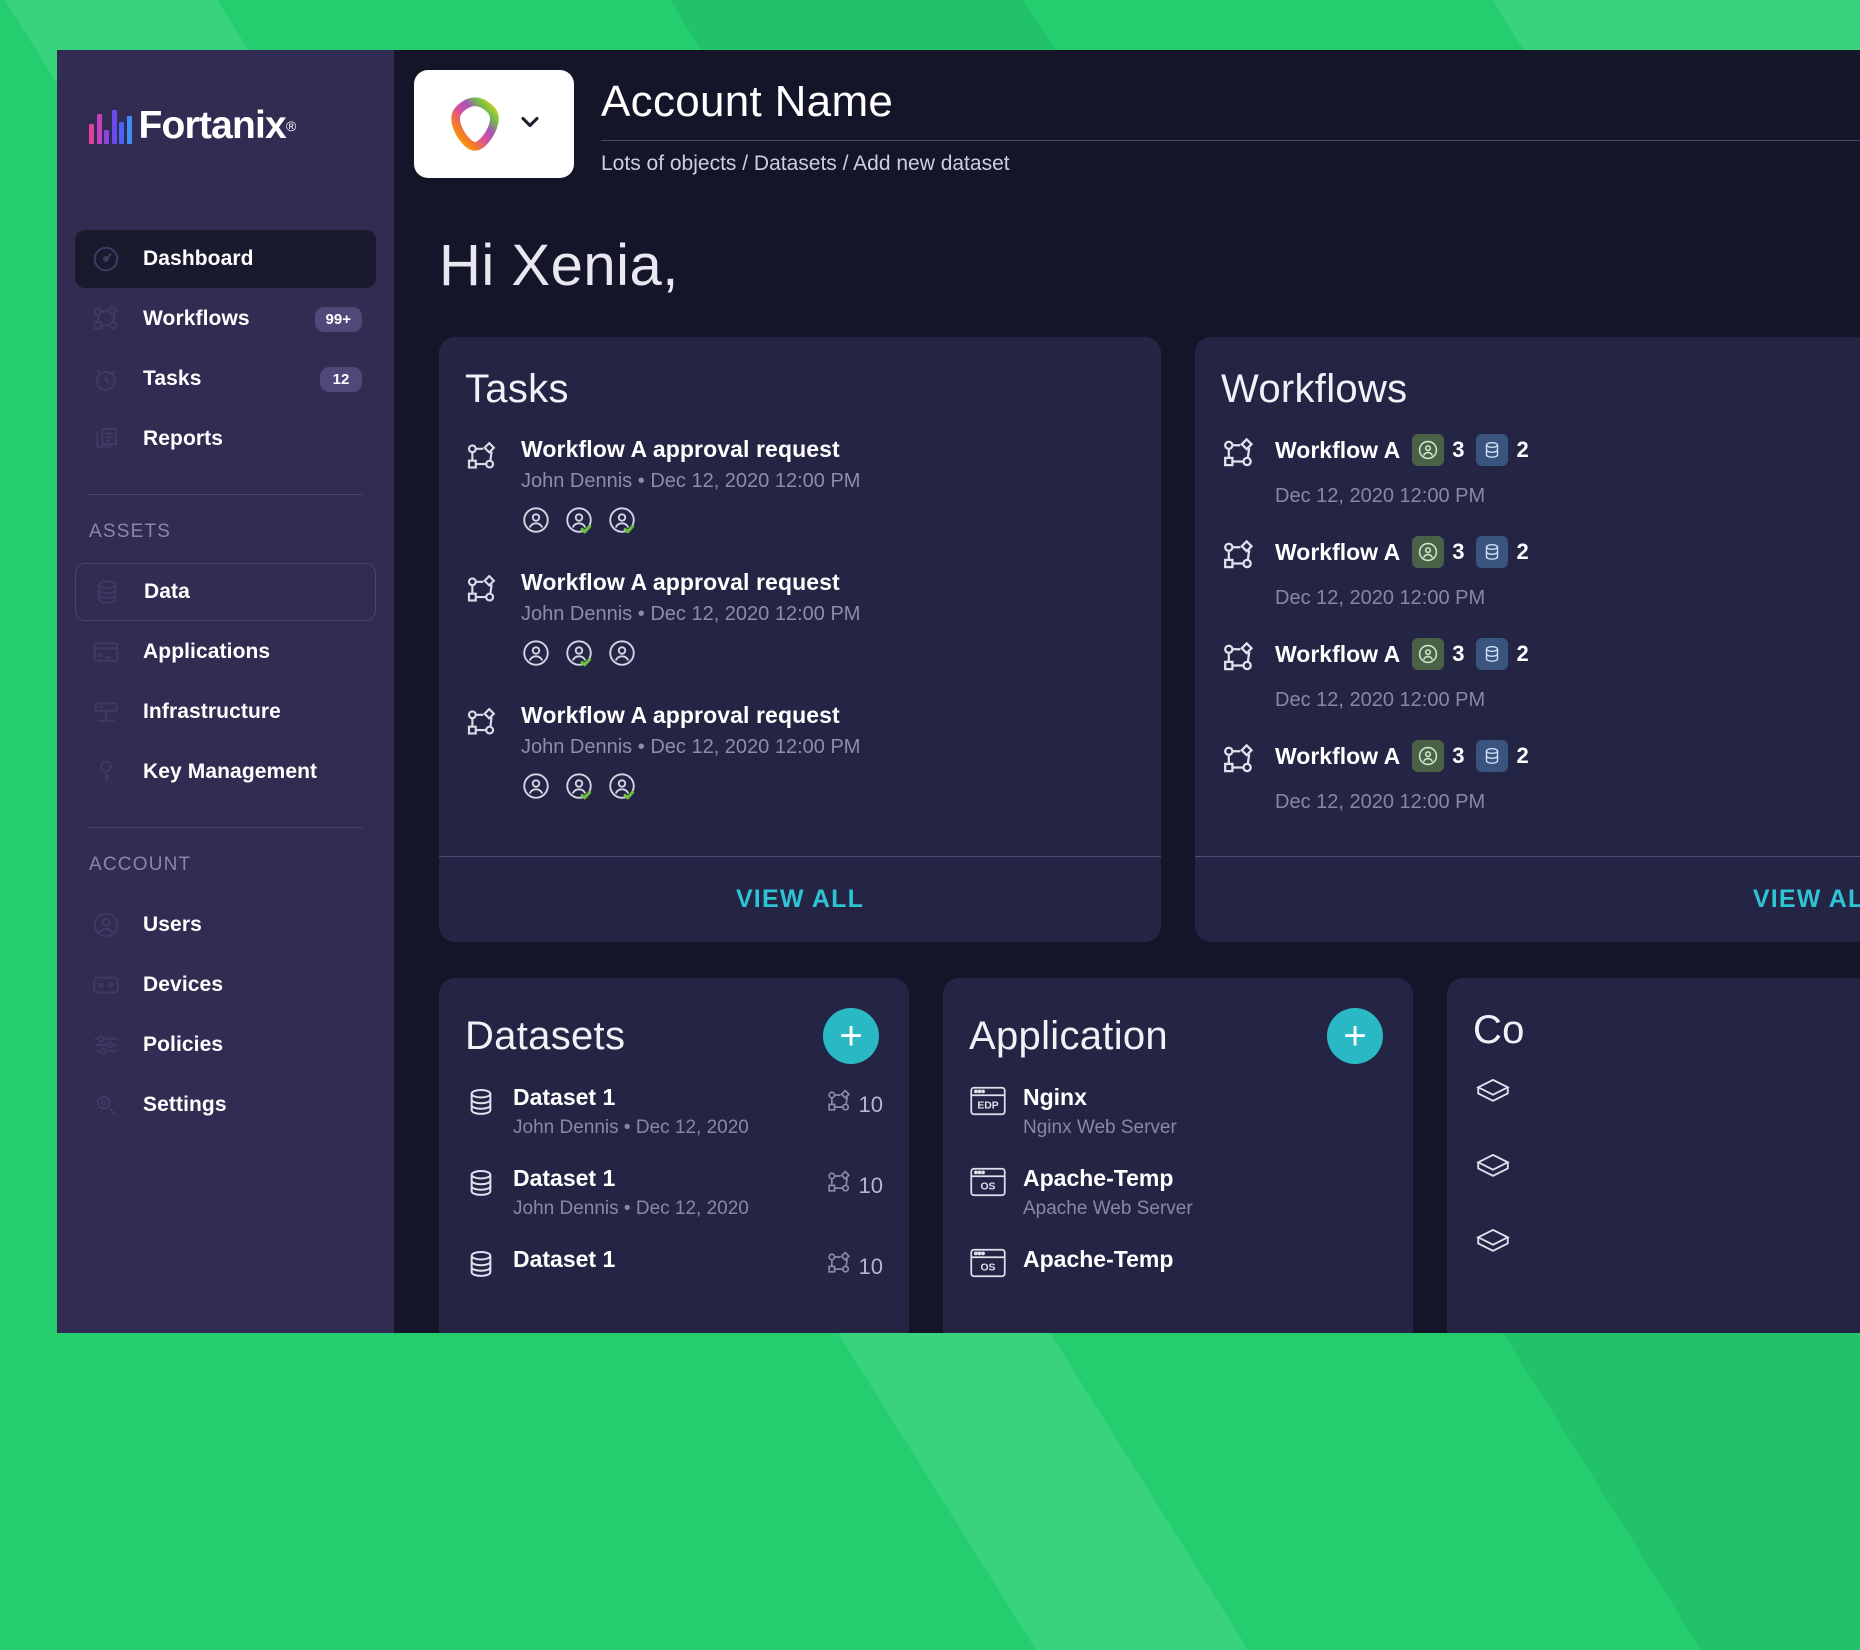 The height and width of the screenshot is (1650, 1860). Describe the element at coordinates (225, 592) in the screenshot. I see `sidebar-item-data: Data` at that location.